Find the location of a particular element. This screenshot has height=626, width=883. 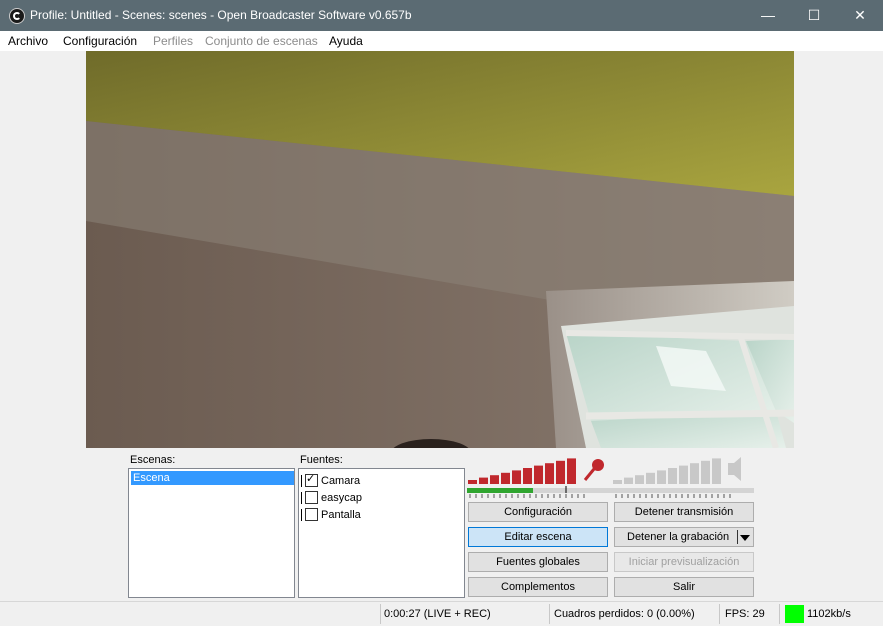

microphone-icon is located at coordinates (593, 470).